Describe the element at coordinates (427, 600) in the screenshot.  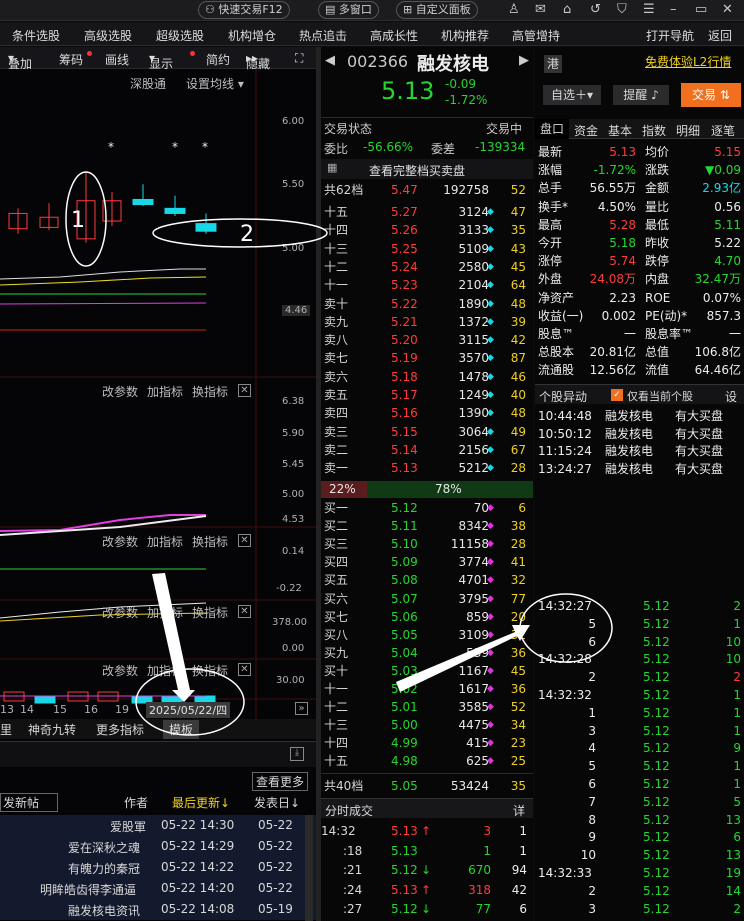
I see `bid-row: 买六 5.07 3795 ◆ 77` at that location.